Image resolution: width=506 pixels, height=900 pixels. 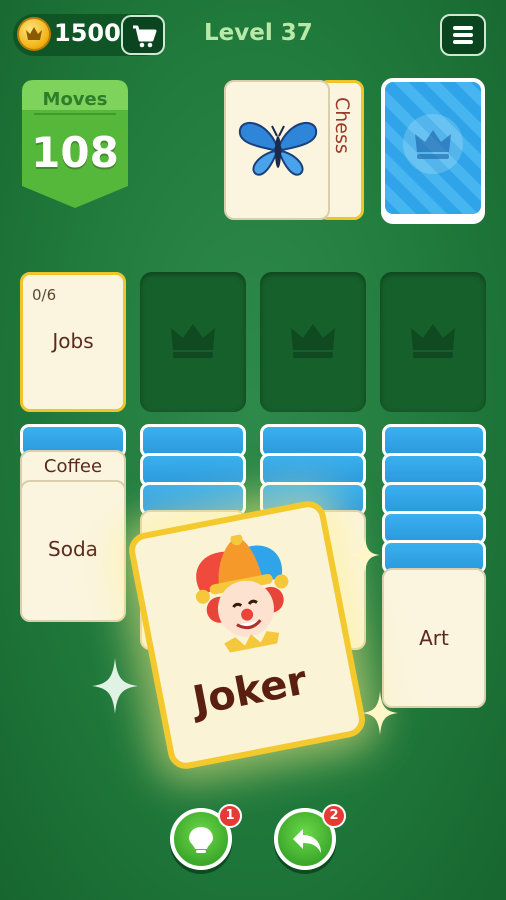 I want to click on butterfly-icon, so click(x=278, y=149).